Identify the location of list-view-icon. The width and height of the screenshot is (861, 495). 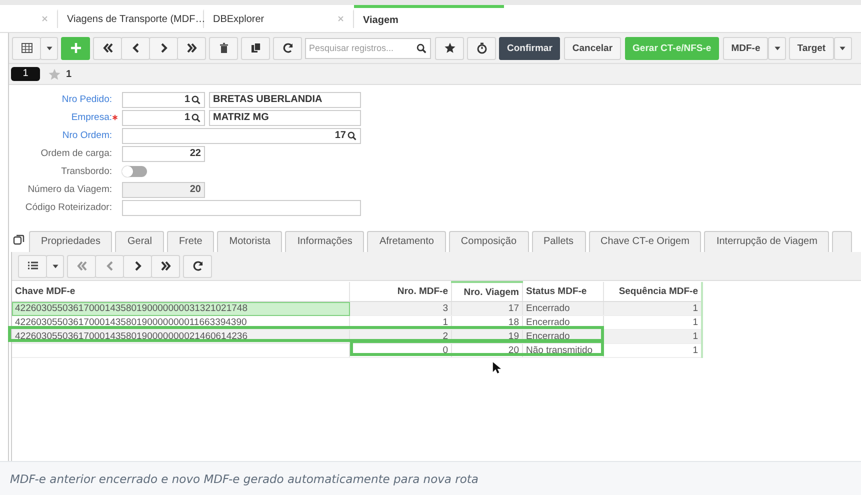
(32, 266).